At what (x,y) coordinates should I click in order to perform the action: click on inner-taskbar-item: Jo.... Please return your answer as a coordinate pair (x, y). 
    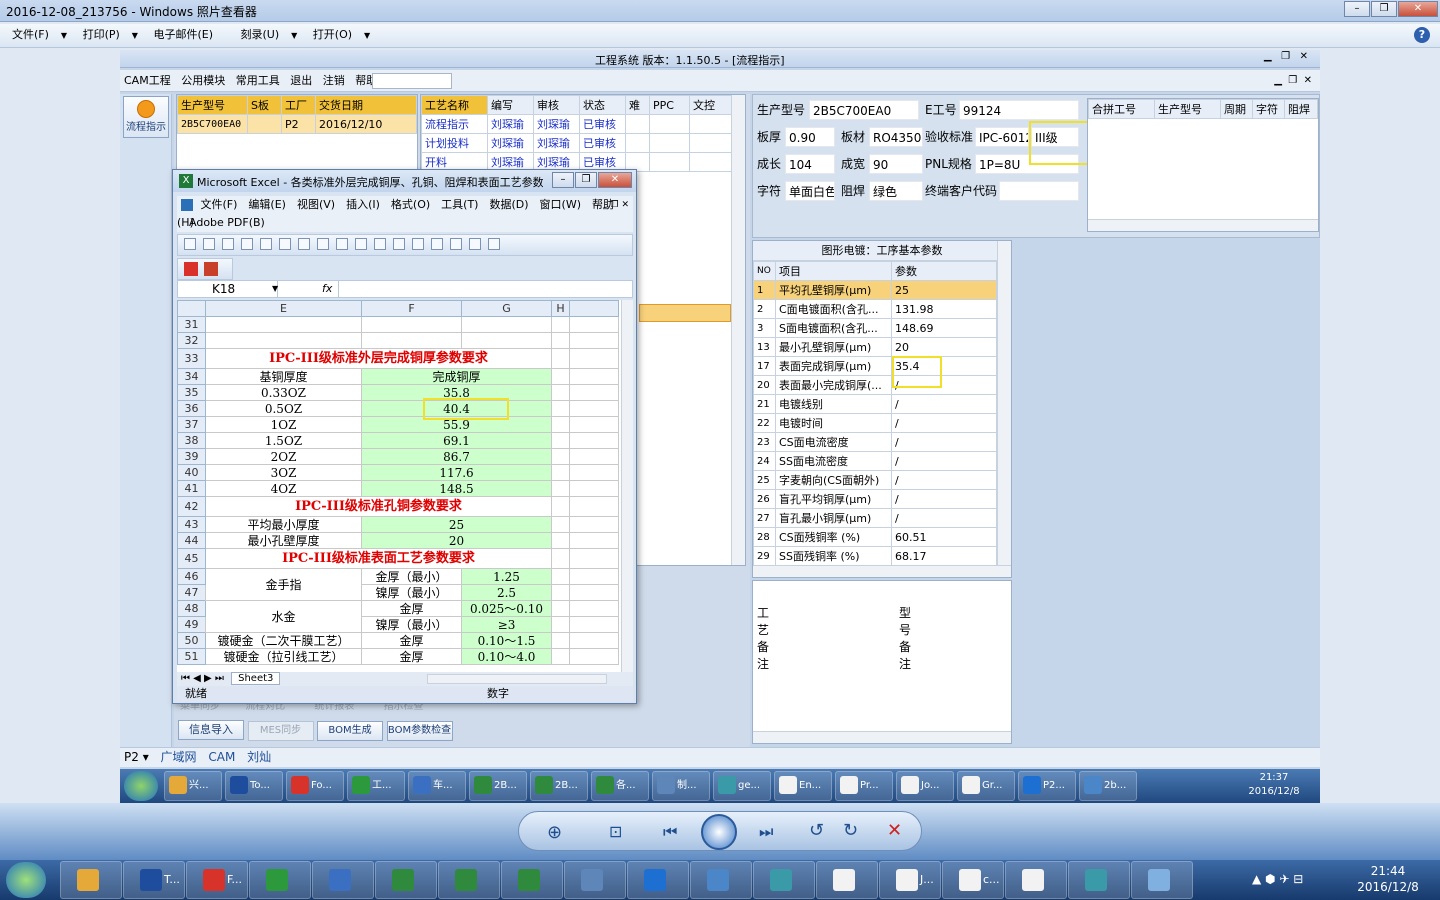
    Looking at the image, I should click on (925, 786).